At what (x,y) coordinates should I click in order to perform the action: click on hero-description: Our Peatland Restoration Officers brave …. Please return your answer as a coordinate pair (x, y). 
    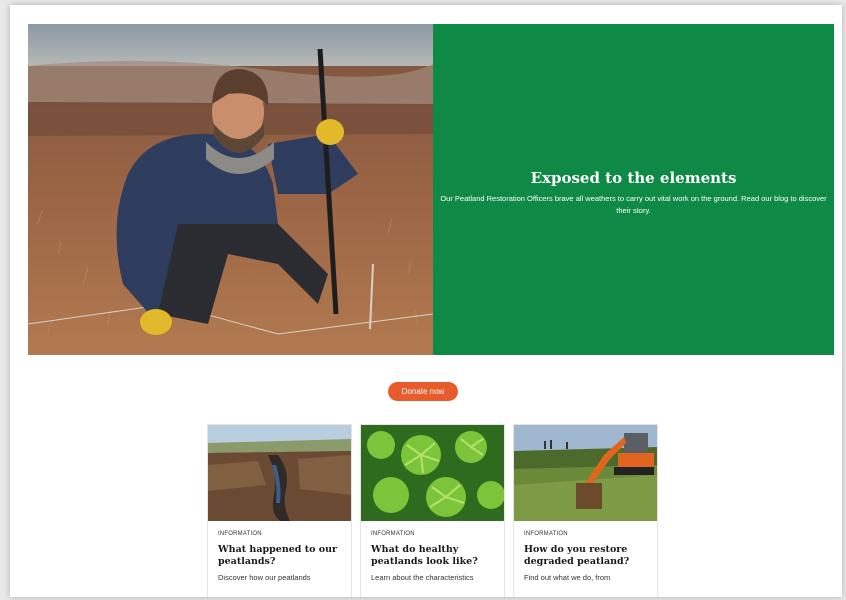
    Looking at the image, I should click on (633, 204).